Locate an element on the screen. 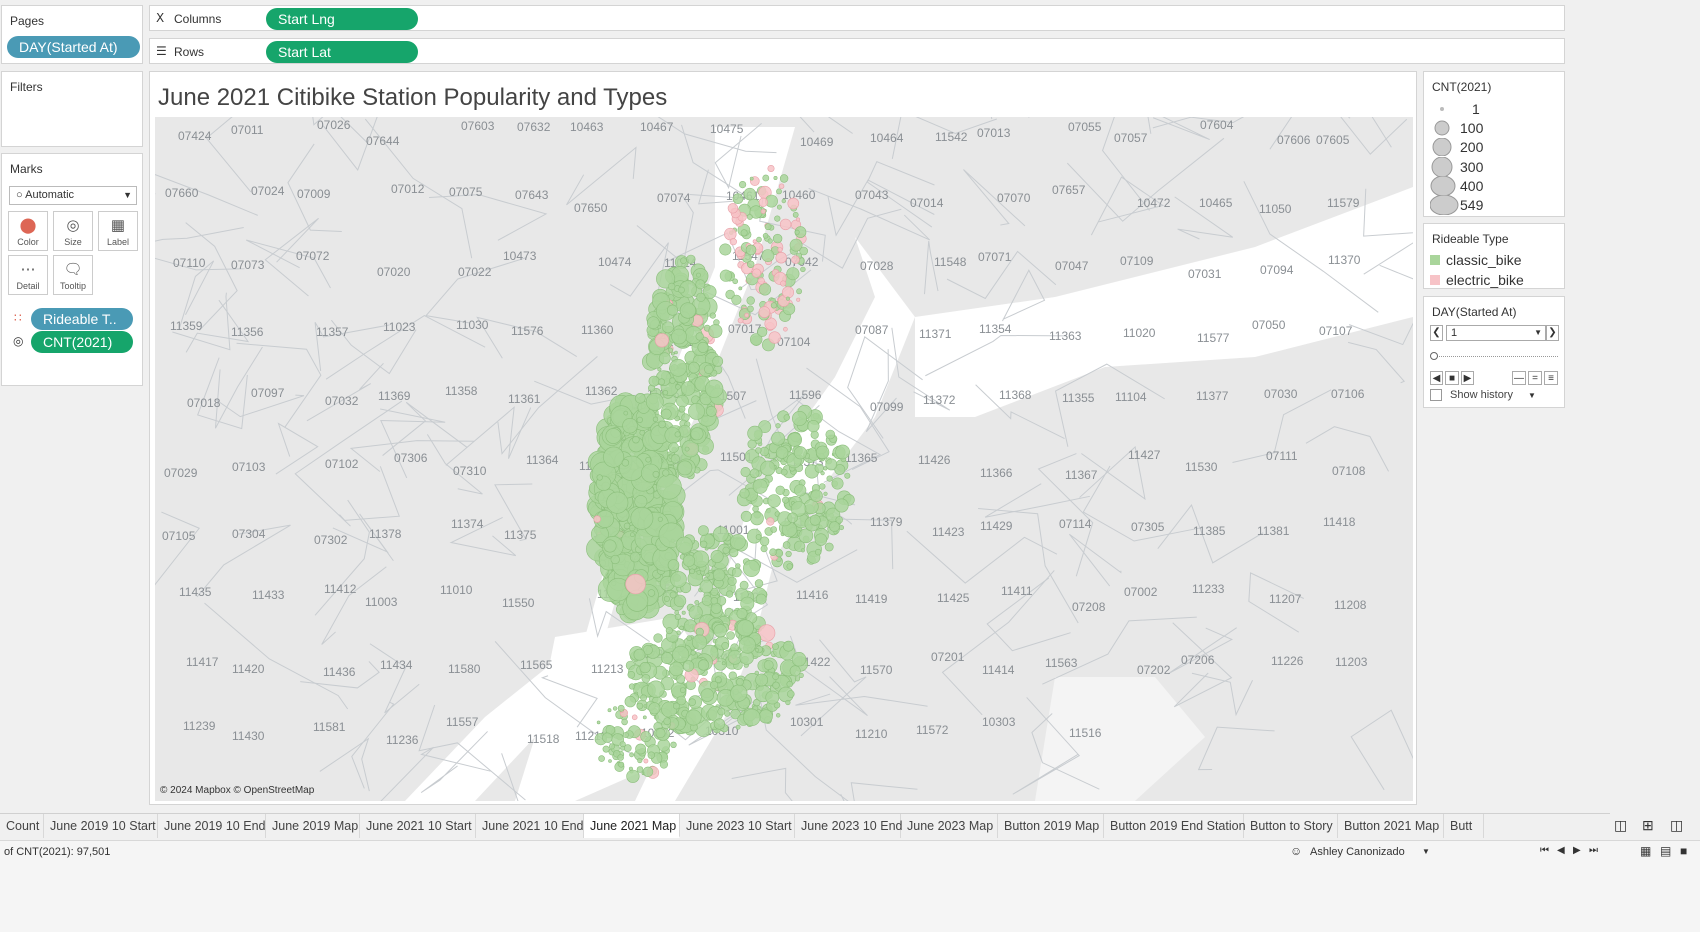  legend-item-classic: classic_bike is located at coordinates (1475, 260).